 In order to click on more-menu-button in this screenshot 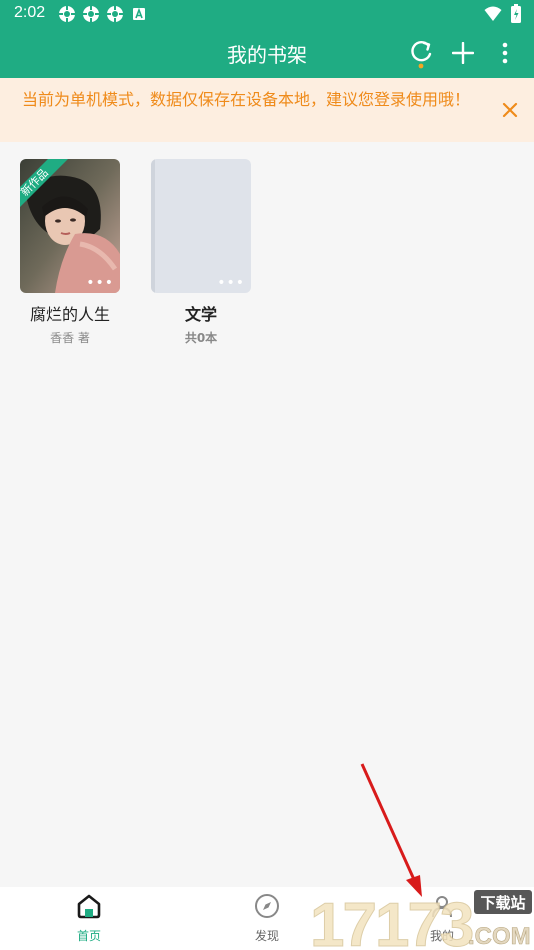, I will do `click(505, 53)`.